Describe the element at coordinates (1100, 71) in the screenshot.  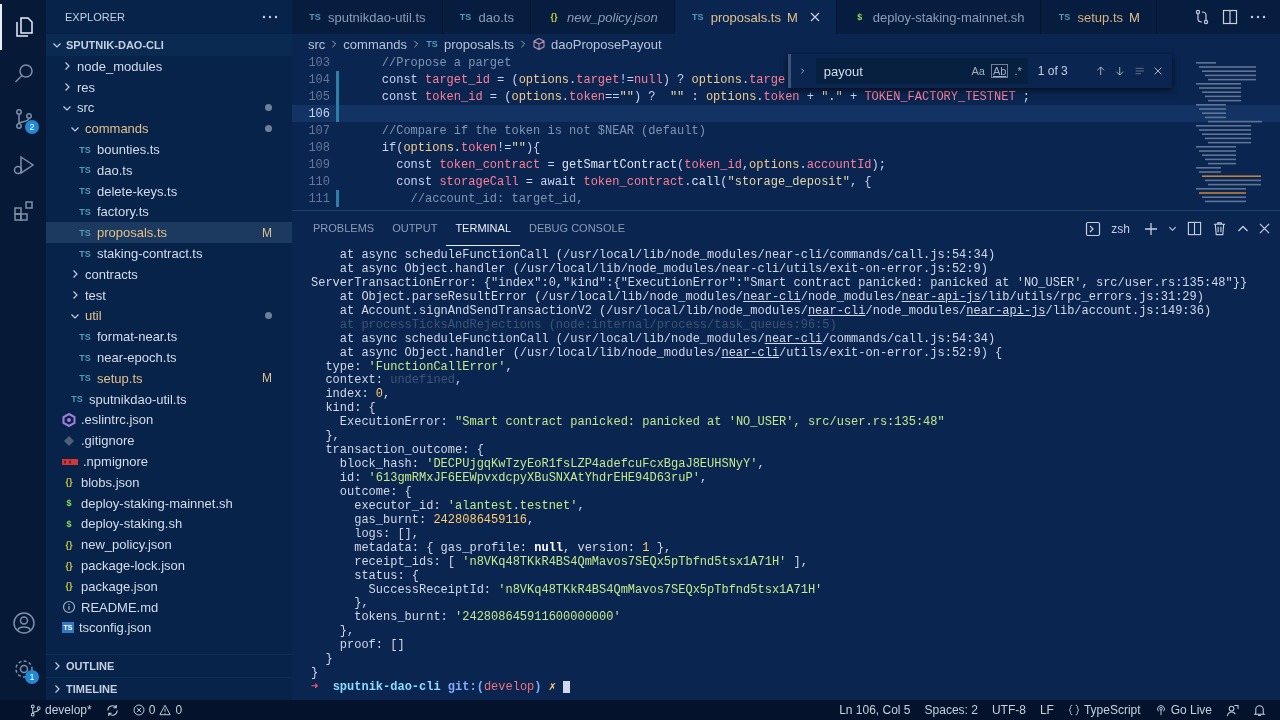
I see `arrow-up-icon` at that location.